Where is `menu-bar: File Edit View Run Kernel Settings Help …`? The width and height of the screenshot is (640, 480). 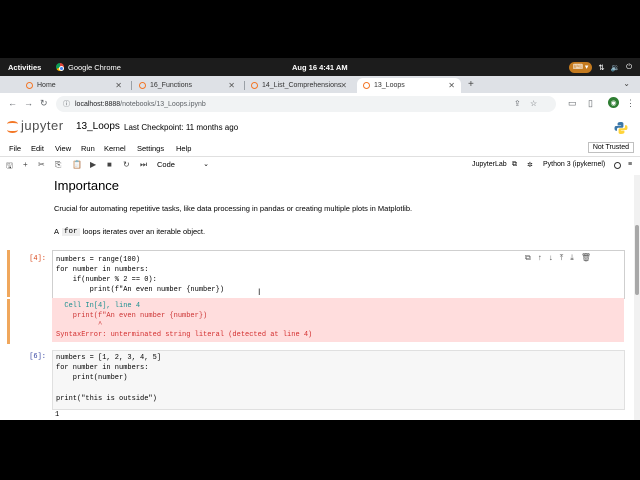
menu-bar: File Edit View Run Kernel Settings Help … is located at coordinates (320, 149).